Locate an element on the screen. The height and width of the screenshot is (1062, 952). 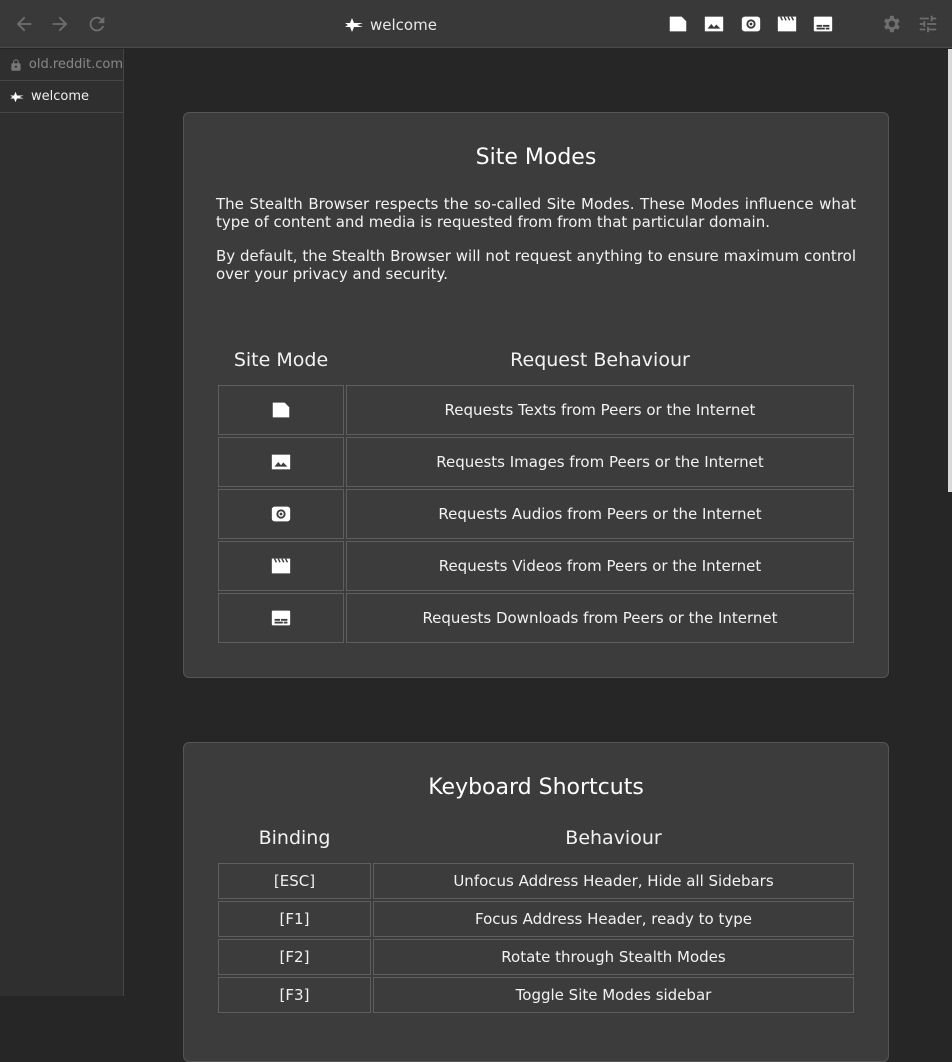
tab-old-reddit: old.reddit.com is located at coordinates (61, 65).